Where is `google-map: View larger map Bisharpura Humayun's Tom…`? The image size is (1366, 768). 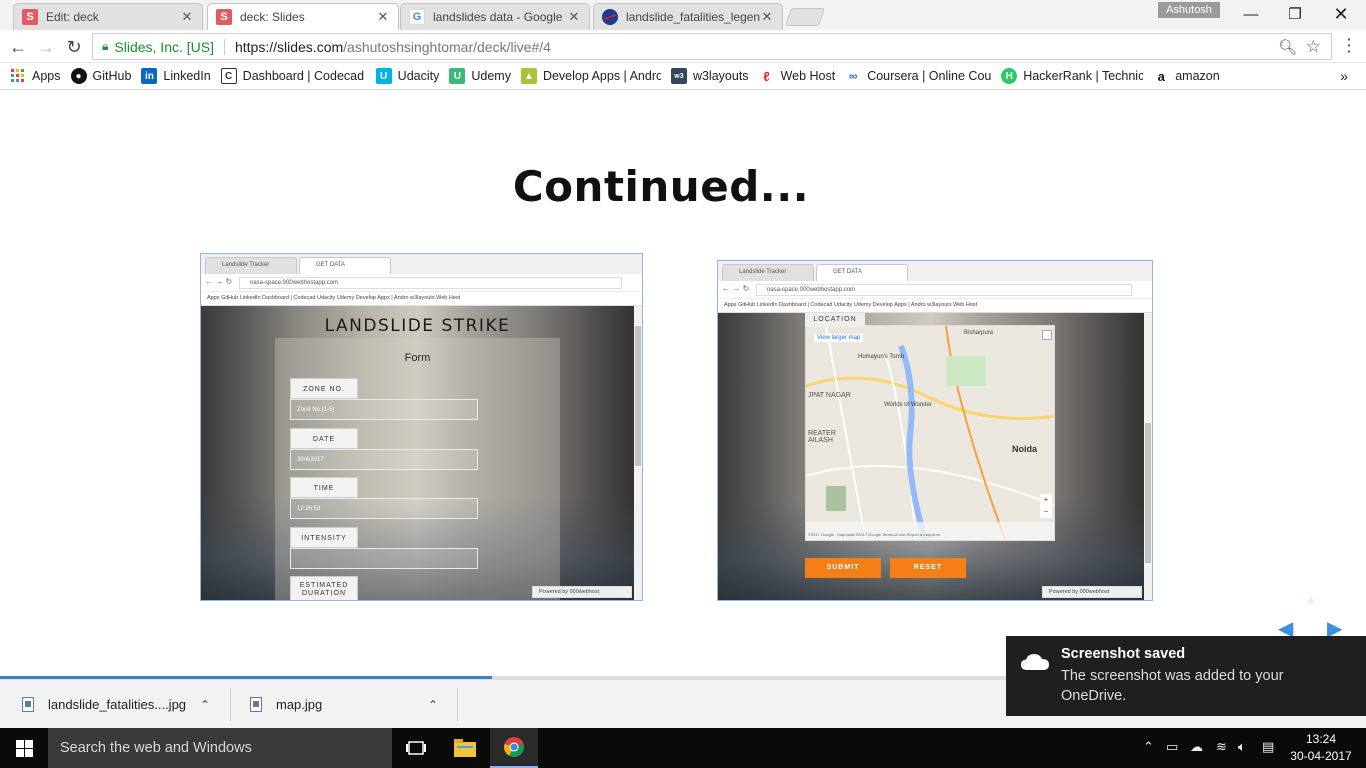
google-map: View larger map Bisharpura Humayun's Tom… is located at coordinates (930, 433).